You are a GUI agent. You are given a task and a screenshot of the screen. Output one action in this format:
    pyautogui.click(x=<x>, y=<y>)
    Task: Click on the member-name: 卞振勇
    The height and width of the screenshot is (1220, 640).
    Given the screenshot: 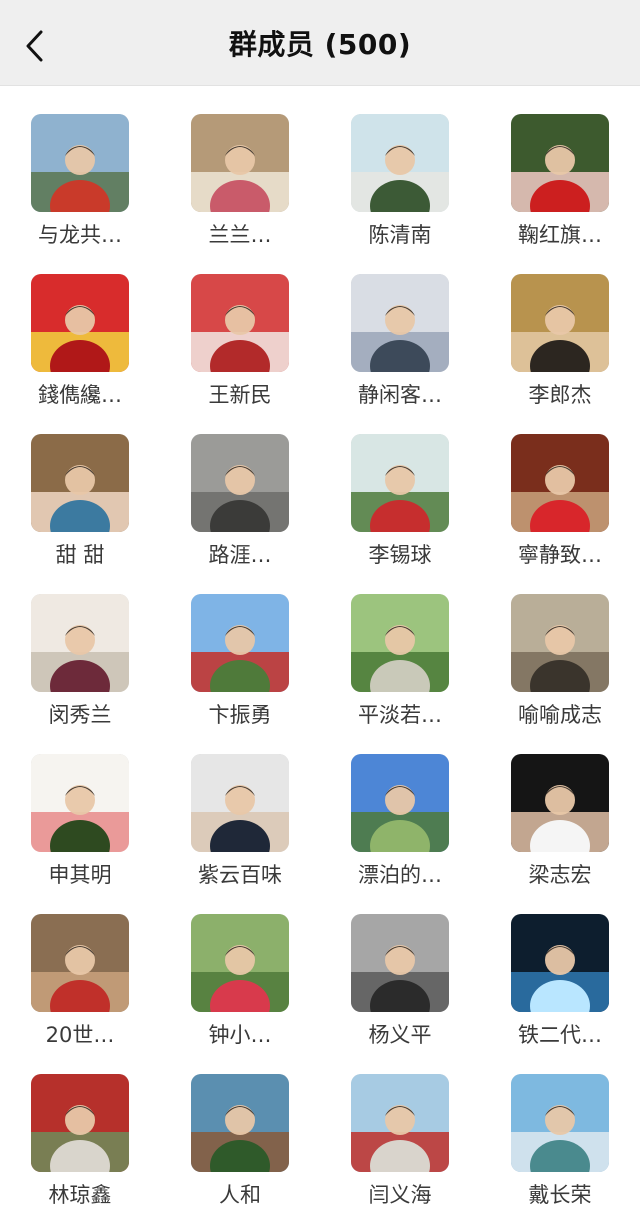 What is the action you would take?
    pyautogui.click(x=240, y=715)
    